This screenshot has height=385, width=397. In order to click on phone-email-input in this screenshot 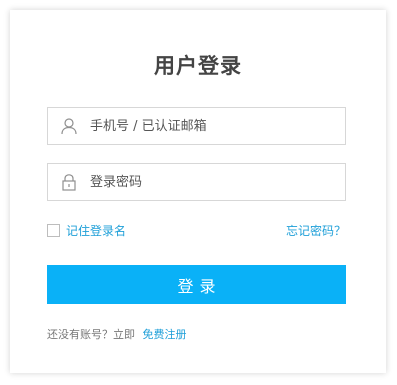, I will do `click(214, 126)`.